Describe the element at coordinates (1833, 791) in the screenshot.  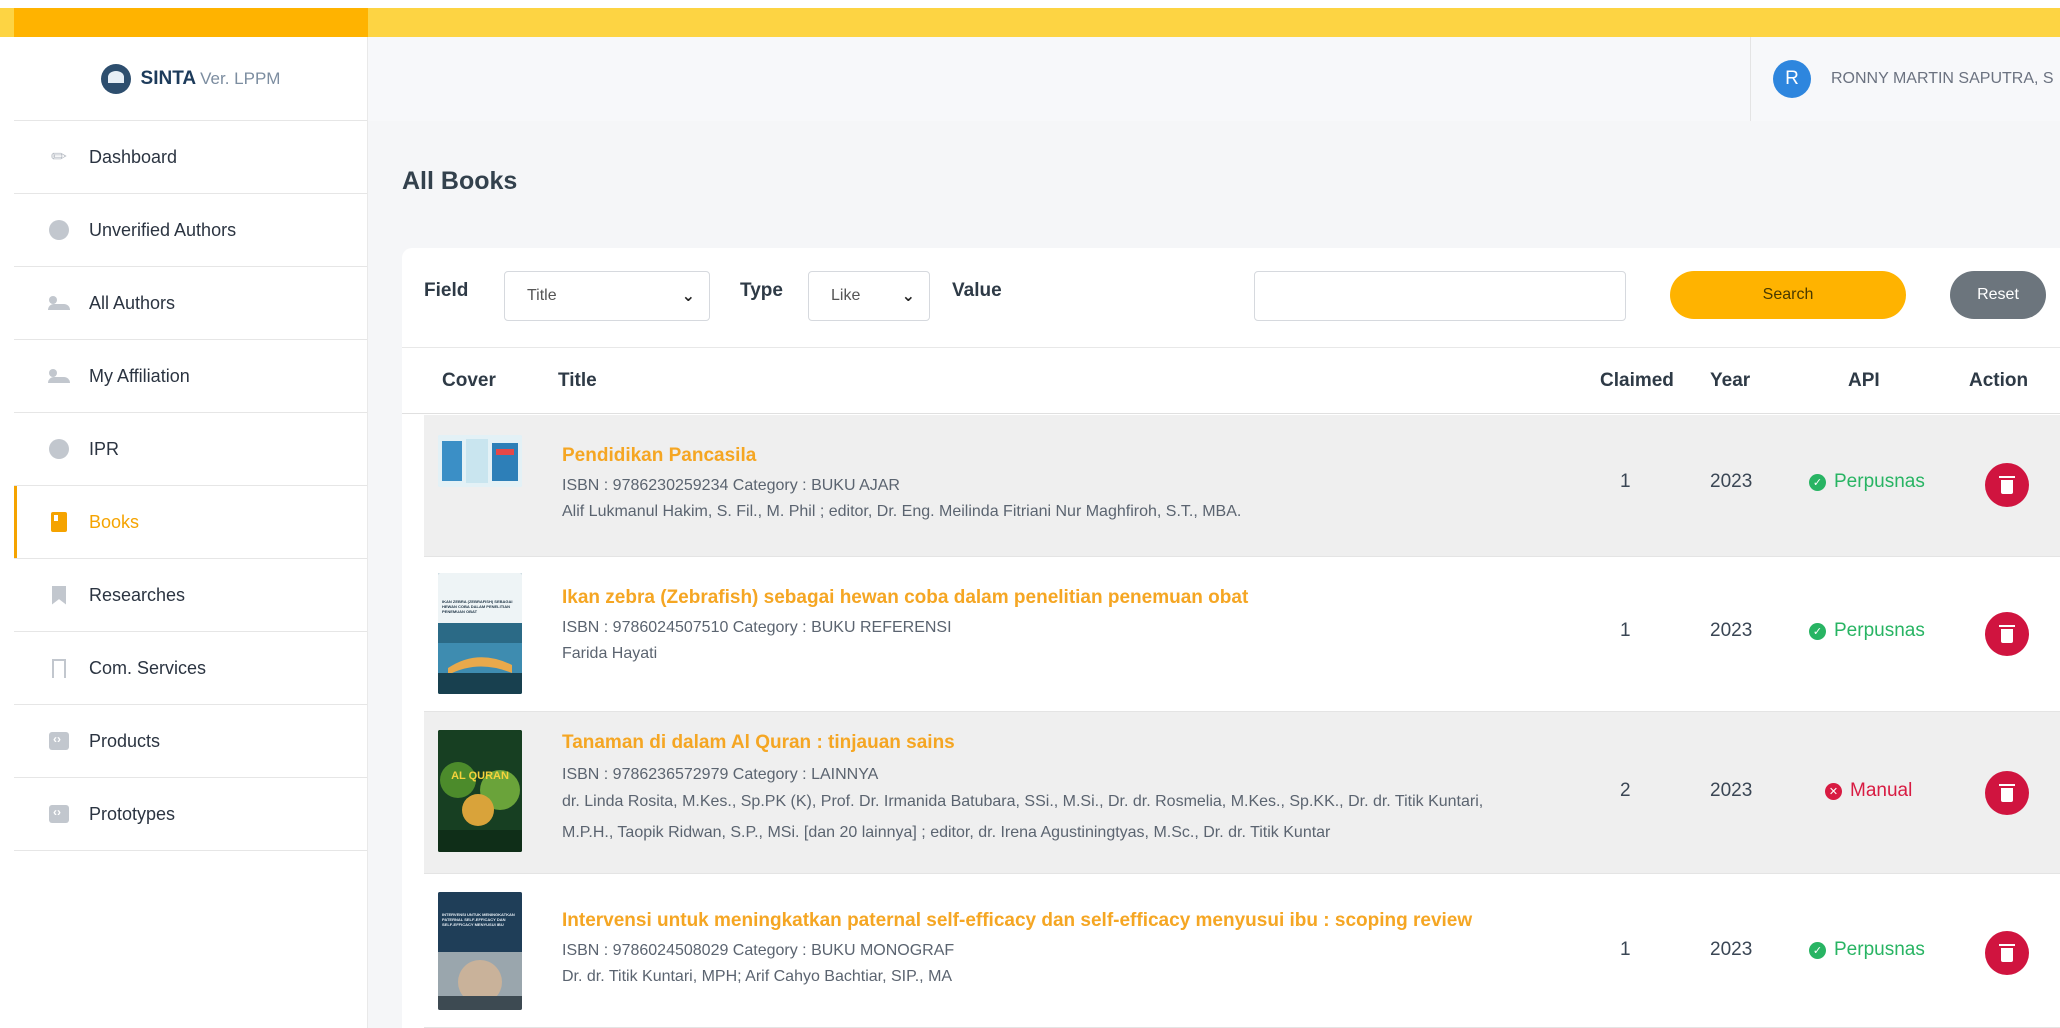
I see `x-circle-icon: ✕` at that location.